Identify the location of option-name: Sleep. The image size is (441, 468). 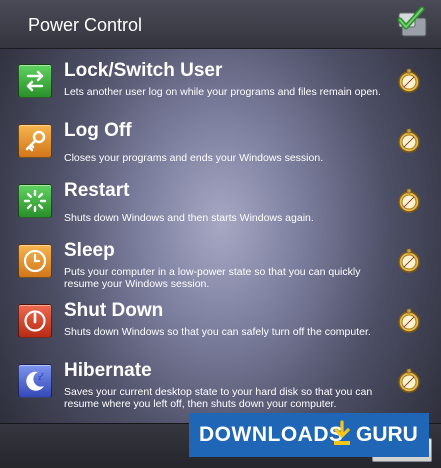
(89, 250).